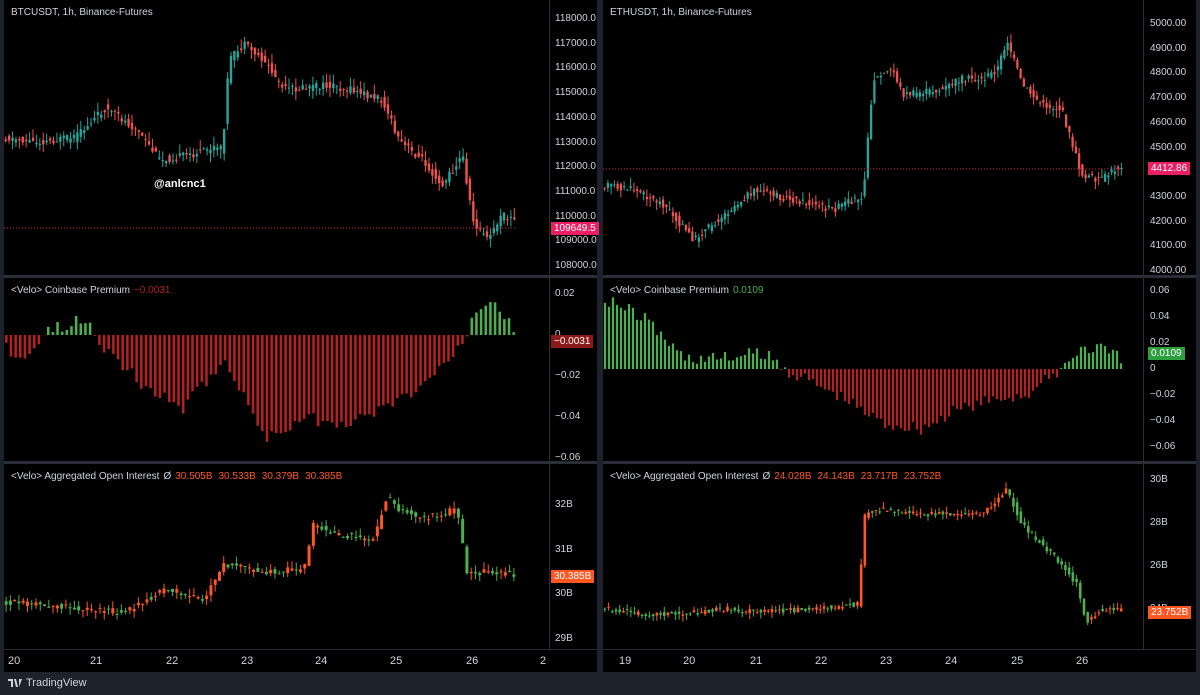 This screenshot has width=1200, height=695. What do you see at coordinates (863, 366) in the screenshot?
I see `eth-premium-histogram` at bounding box center [863, 366].